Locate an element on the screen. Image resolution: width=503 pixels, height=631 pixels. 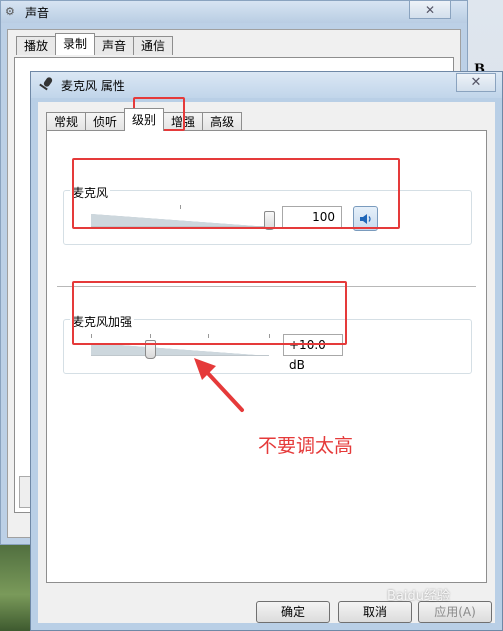
sound-window-title: 声音 is located at coordinates (37, 12).